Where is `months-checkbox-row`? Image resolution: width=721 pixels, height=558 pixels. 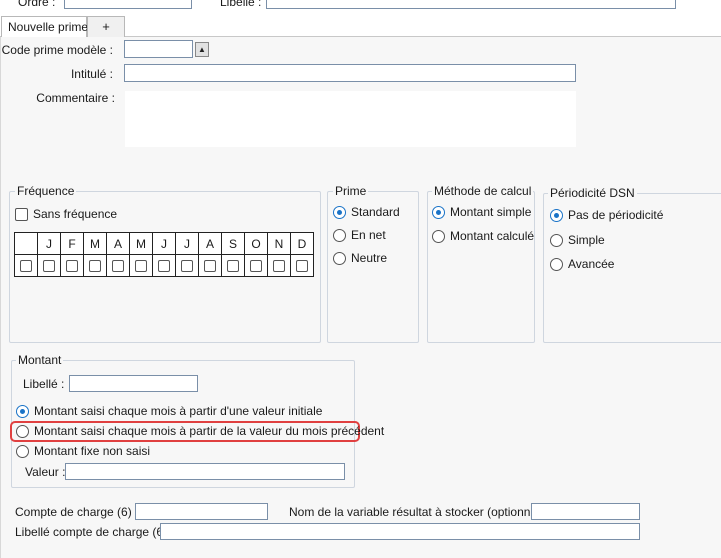 months-checkbox-row is located at coordinates (164, 265).